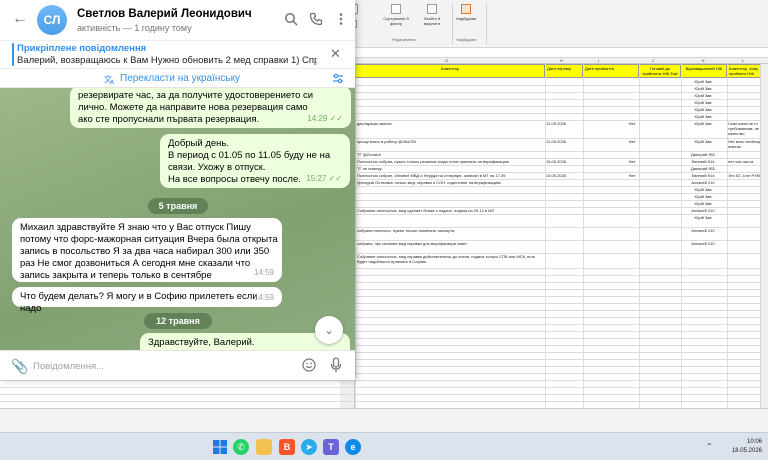  I want to click on header-cell: Дата перевір, so click(564, 71).